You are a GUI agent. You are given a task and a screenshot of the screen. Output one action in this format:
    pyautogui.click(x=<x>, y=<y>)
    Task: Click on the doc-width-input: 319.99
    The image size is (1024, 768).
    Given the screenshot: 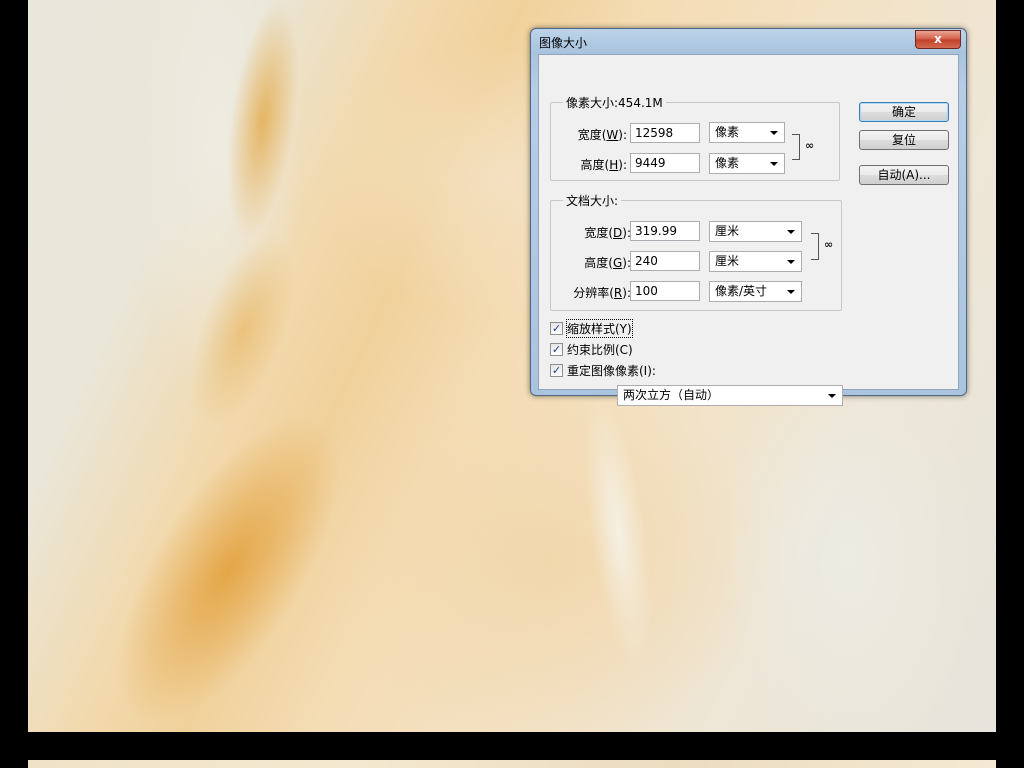 What is the action you would take?
    pyautogui.click(x=665, y=231)
    